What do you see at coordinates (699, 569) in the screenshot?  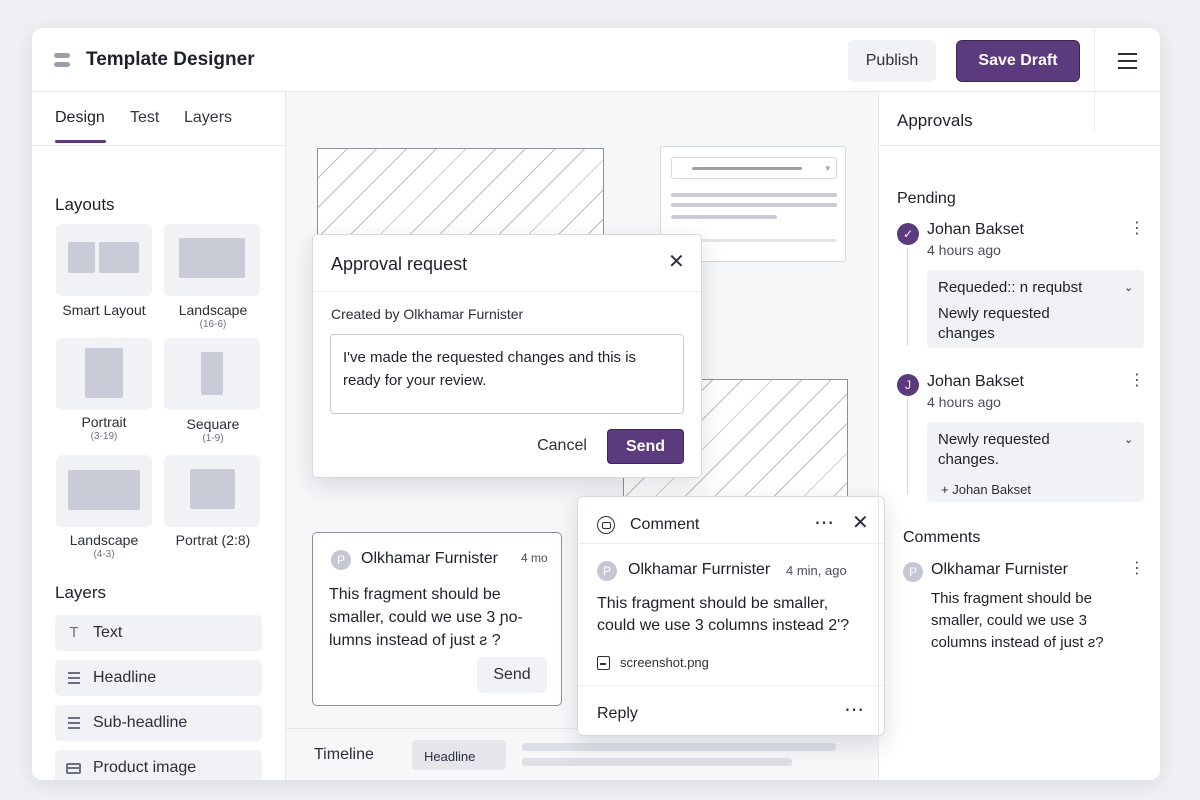 I see `comment-author: Olkhamar Furrnister` at bounding box center [699, 569].